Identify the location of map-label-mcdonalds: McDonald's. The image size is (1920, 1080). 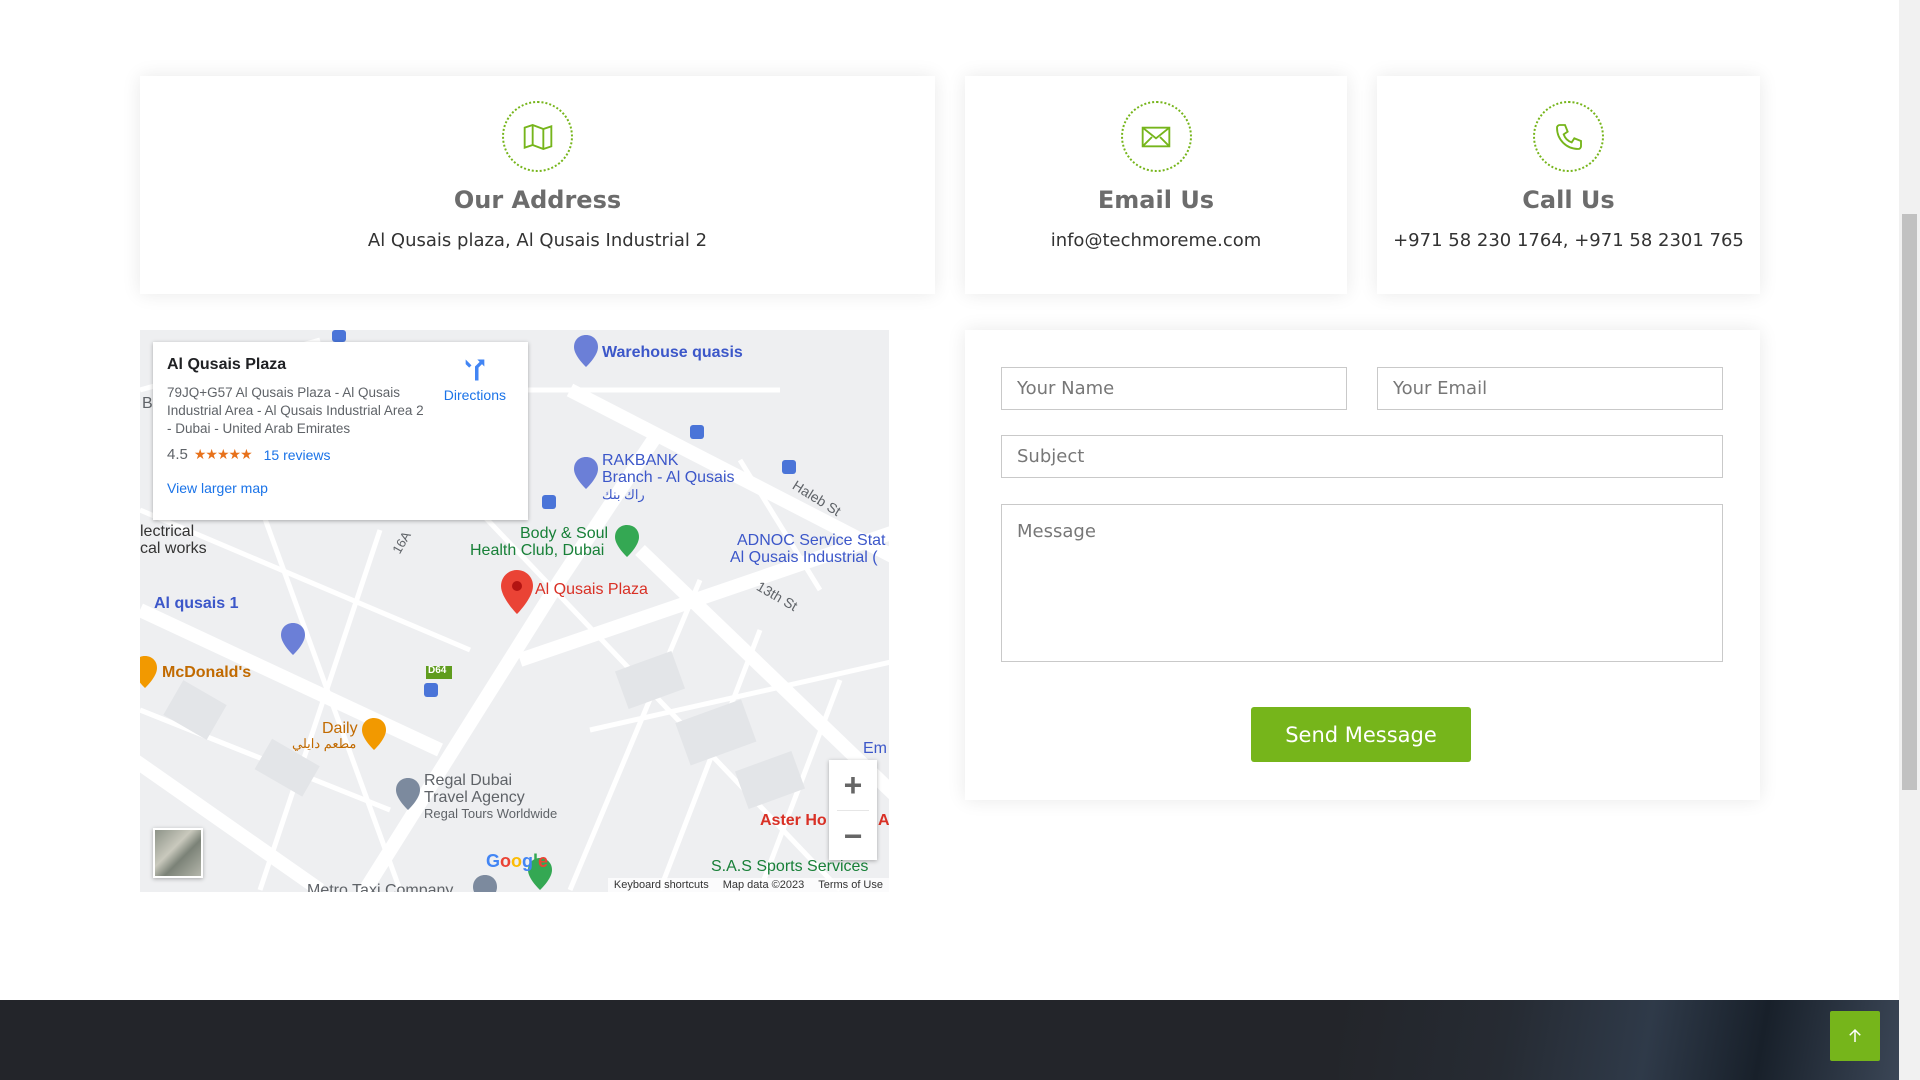
(207, 672).